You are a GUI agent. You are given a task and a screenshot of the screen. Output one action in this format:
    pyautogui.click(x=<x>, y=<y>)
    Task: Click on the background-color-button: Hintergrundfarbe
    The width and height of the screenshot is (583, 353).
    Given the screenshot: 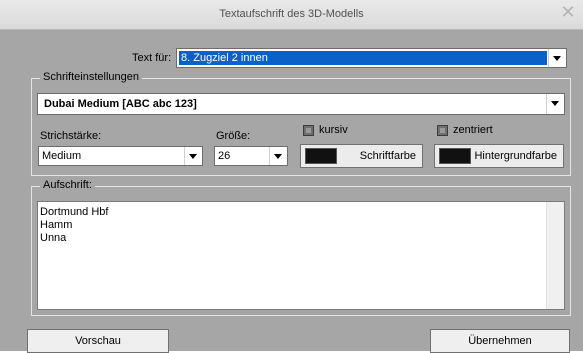 What is the action you would take?
    pyautogui.click(x=499, y=156)
    